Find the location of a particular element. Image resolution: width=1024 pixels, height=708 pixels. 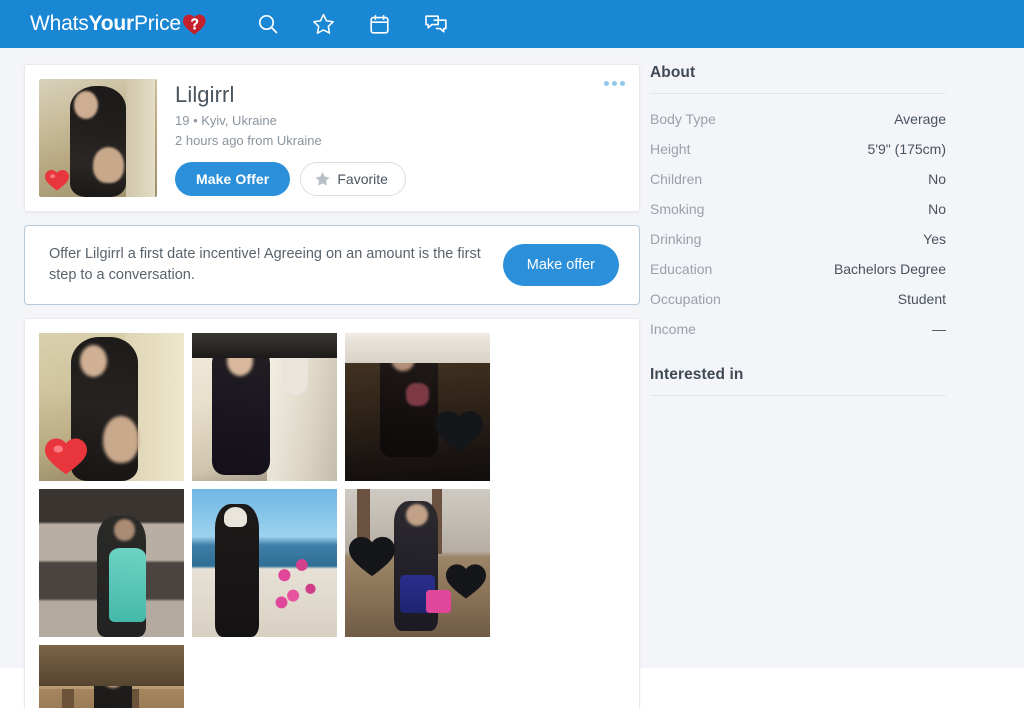

about-value: Bachelors Degree is located at coordinates (889, 269).